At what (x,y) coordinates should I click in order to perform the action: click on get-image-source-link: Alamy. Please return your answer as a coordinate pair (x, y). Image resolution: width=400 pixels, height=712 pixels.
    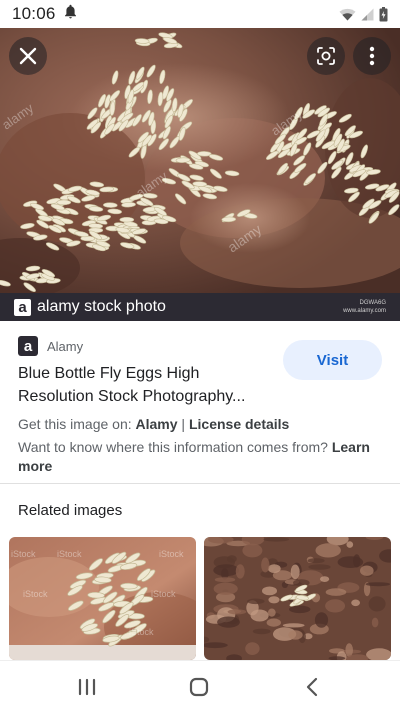
    Looking at the image, I should click on (157, 424).